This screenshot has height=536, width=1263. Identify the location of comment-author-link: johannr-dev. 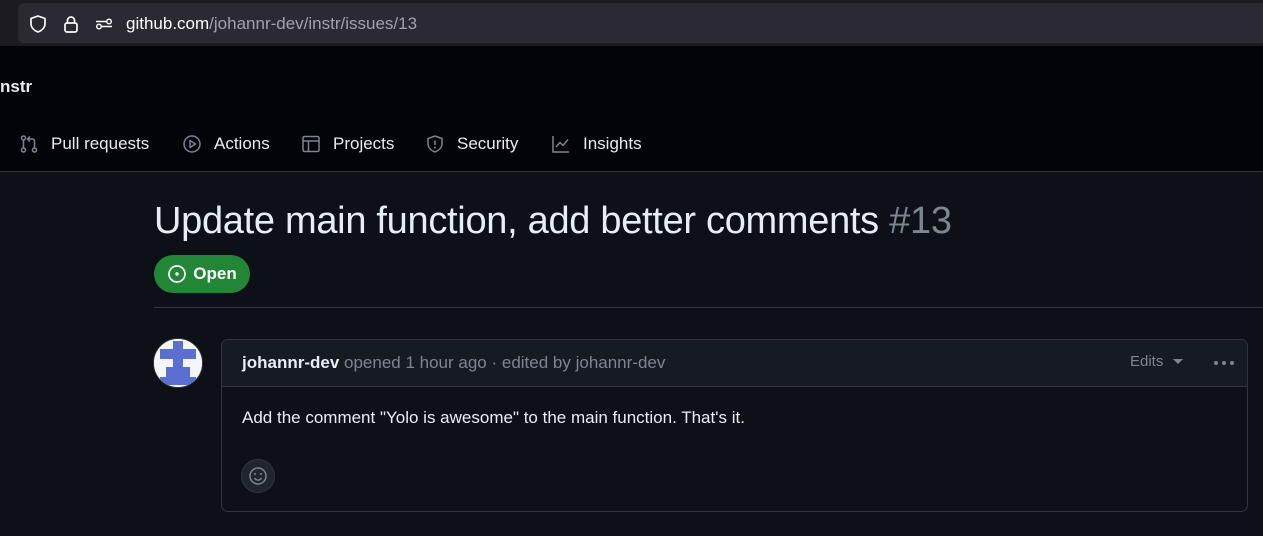
(290, 362).